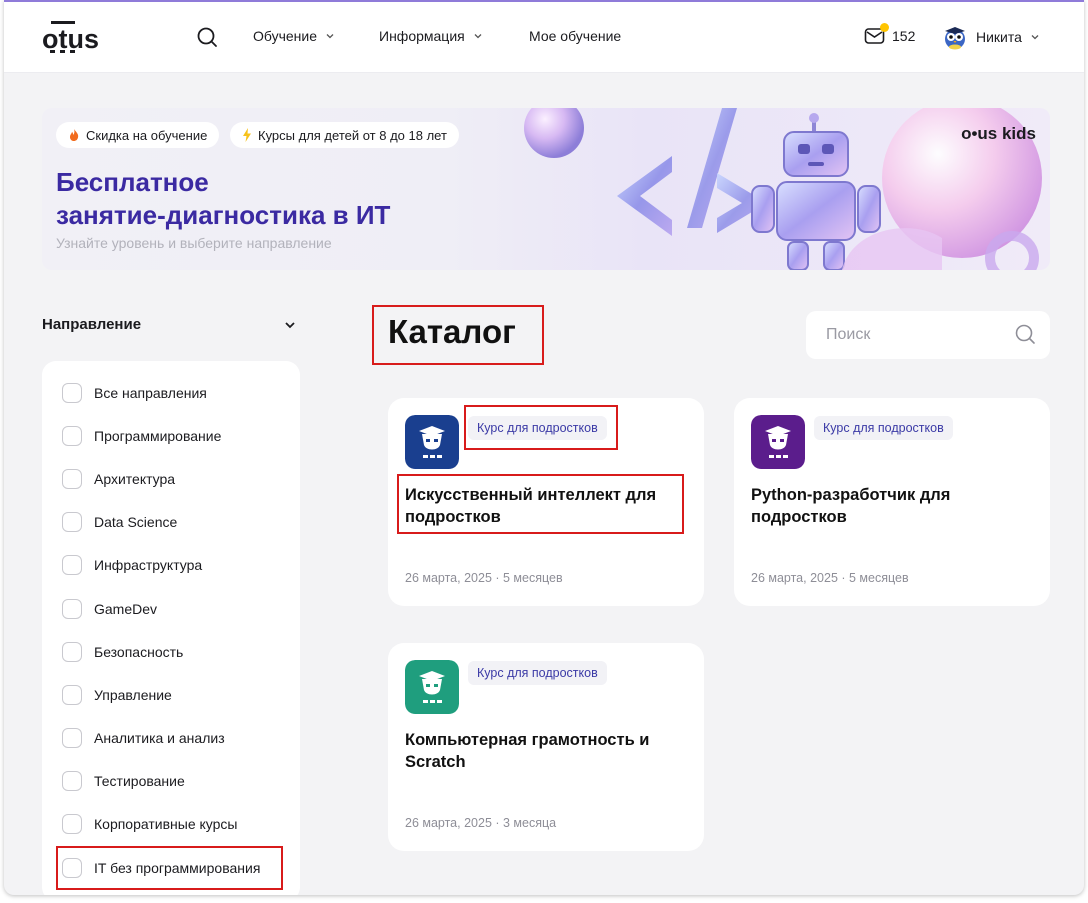 Image resolution: width=1088 pixels, height=903 pixels. Describe the element at coordinates (344, 135) in the screenshot. I see `kids-courses-pill: Курсы для детей от 8 до 18 лет` at that location.